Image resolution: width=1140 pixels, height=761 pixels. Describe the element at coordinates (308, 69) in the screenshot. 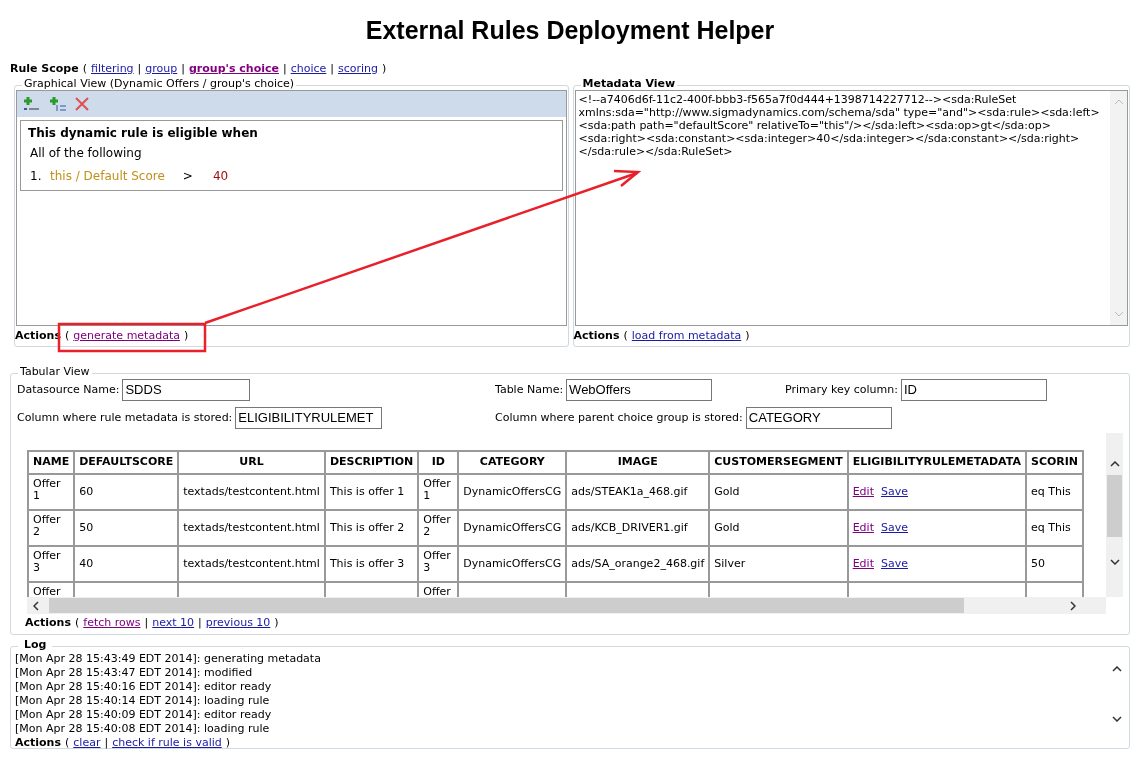

I see `scope-tab: choice` at that location.